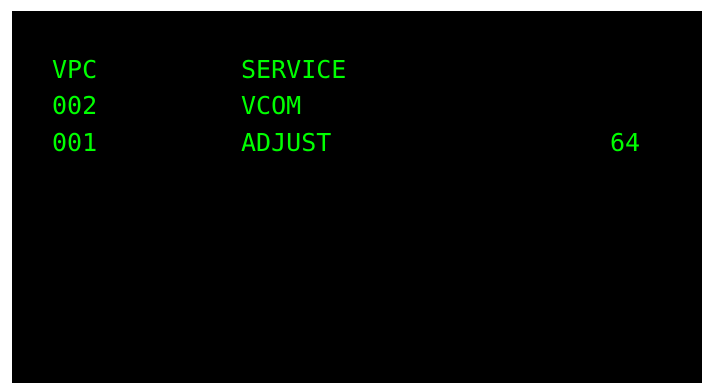 The width and height of the screenshot is (713, 383). Describe the element at coordinates (75, 69) in the screenshot. I see `header-code-label: VPC` at that location.